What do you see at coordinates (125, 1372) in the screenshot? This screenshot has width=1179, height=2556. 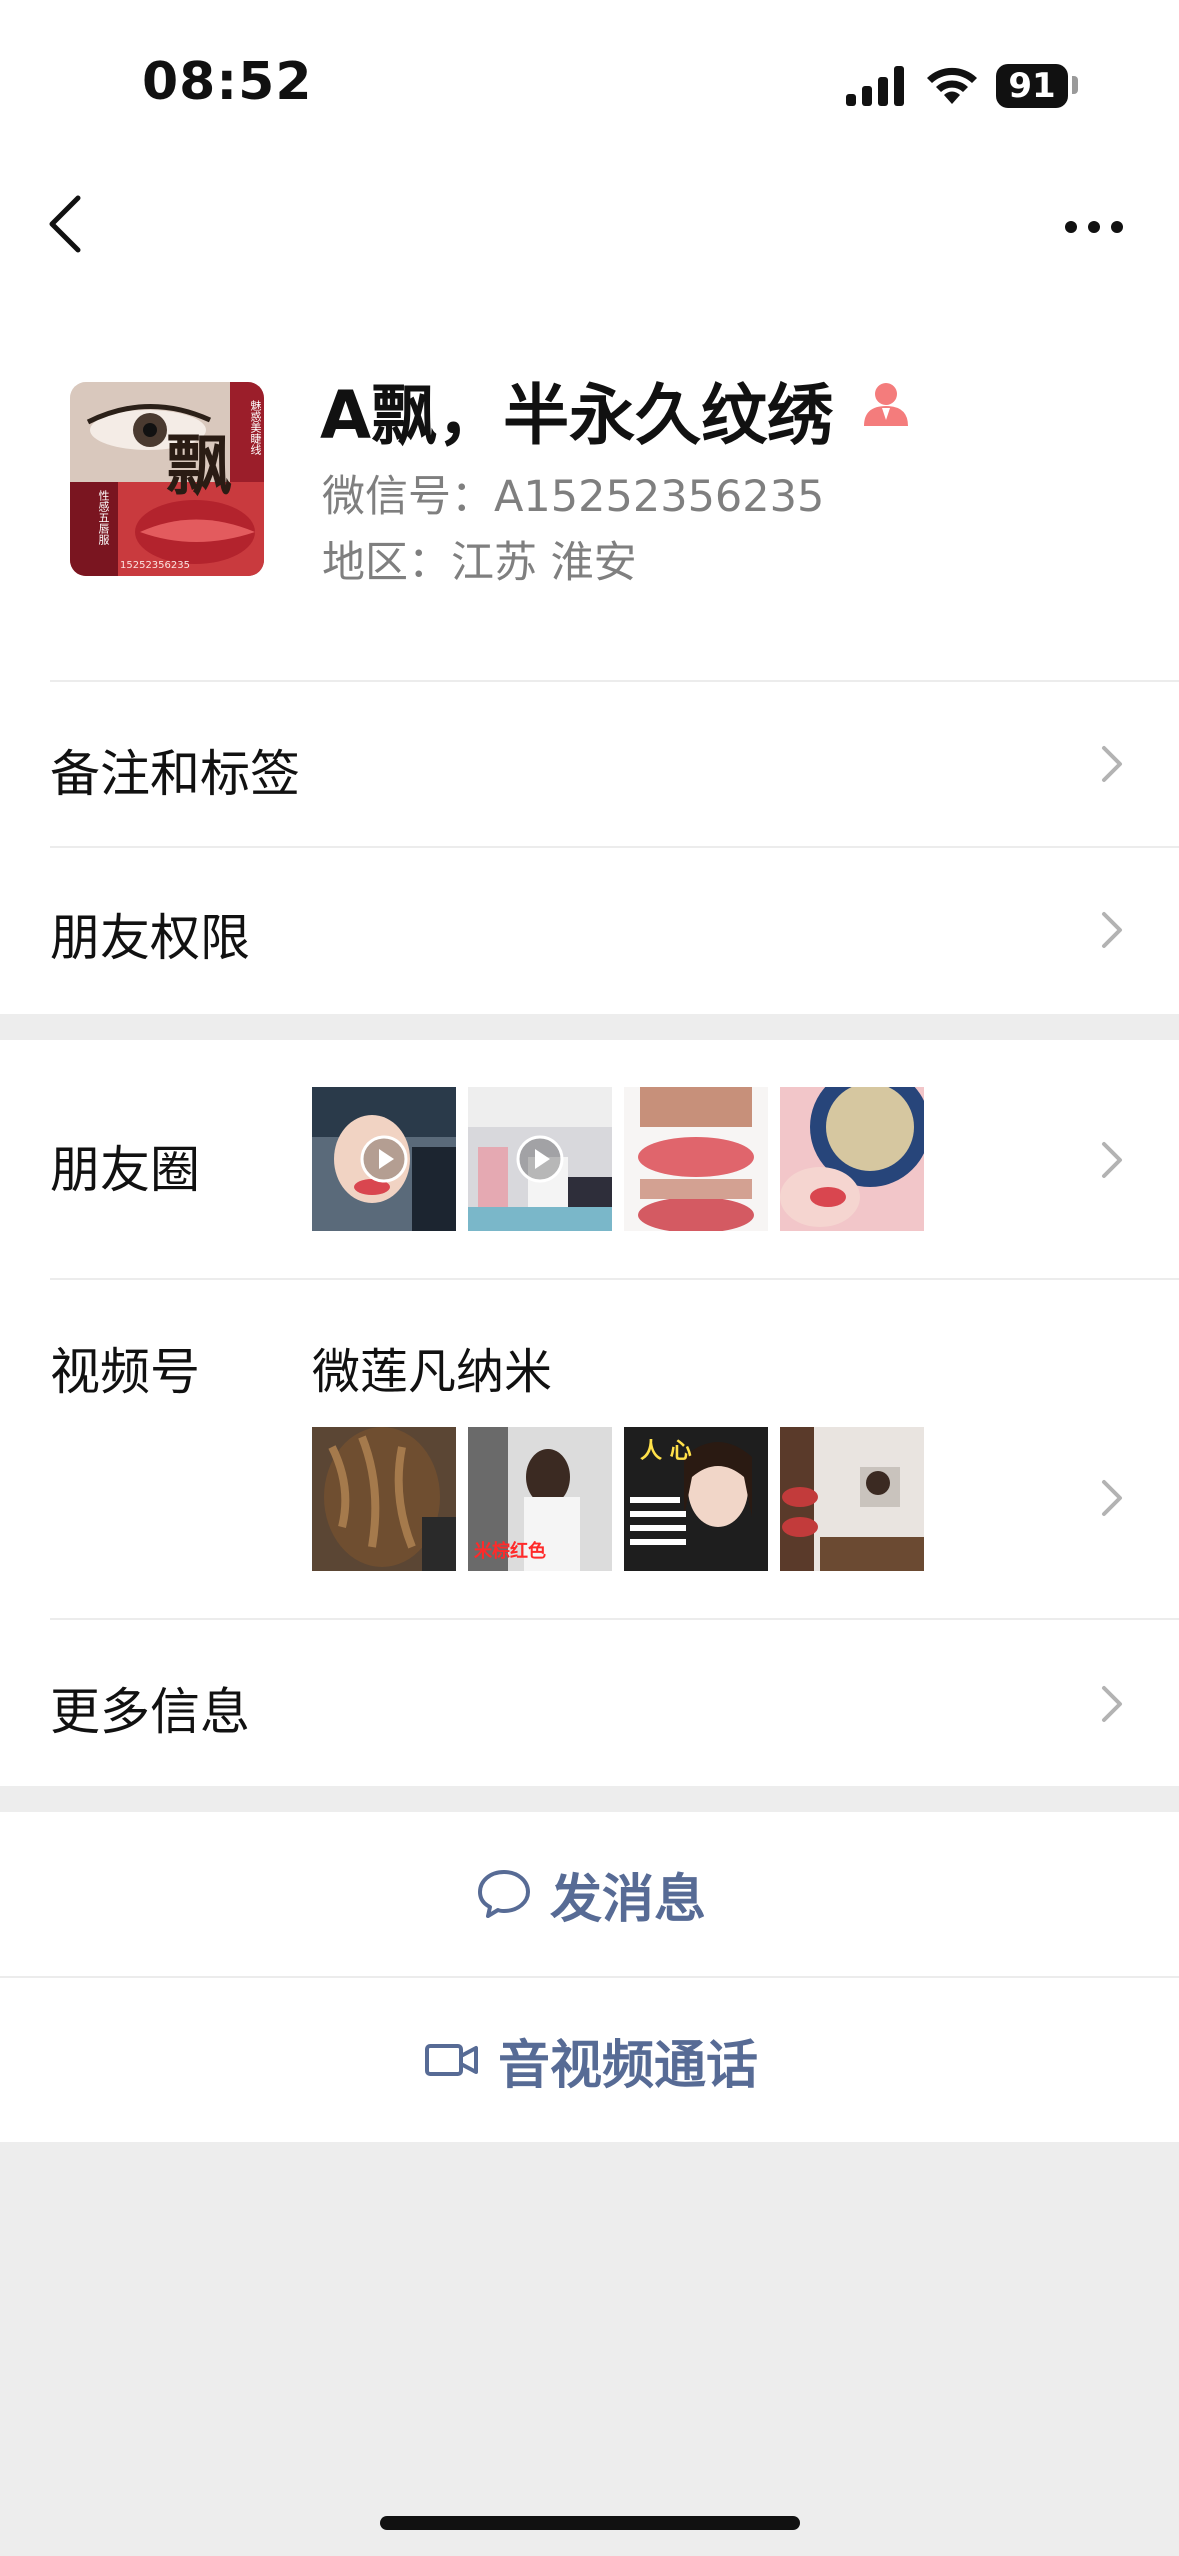 I see `row-channels-label: 视频号` at bounding box center [125, 1372].